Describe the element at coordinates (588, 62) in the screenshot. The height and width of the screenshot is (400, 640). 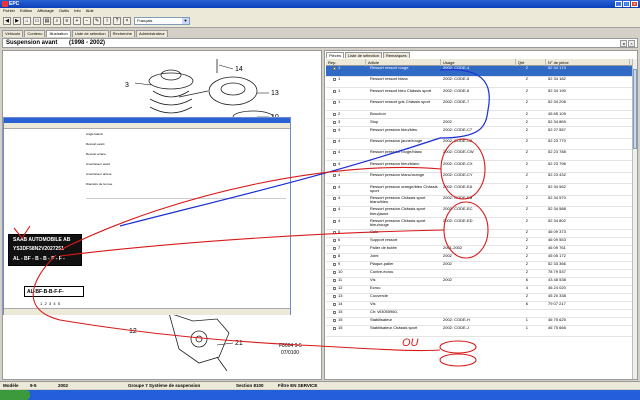
I see `col-part-number: N° de pièce` at that location.